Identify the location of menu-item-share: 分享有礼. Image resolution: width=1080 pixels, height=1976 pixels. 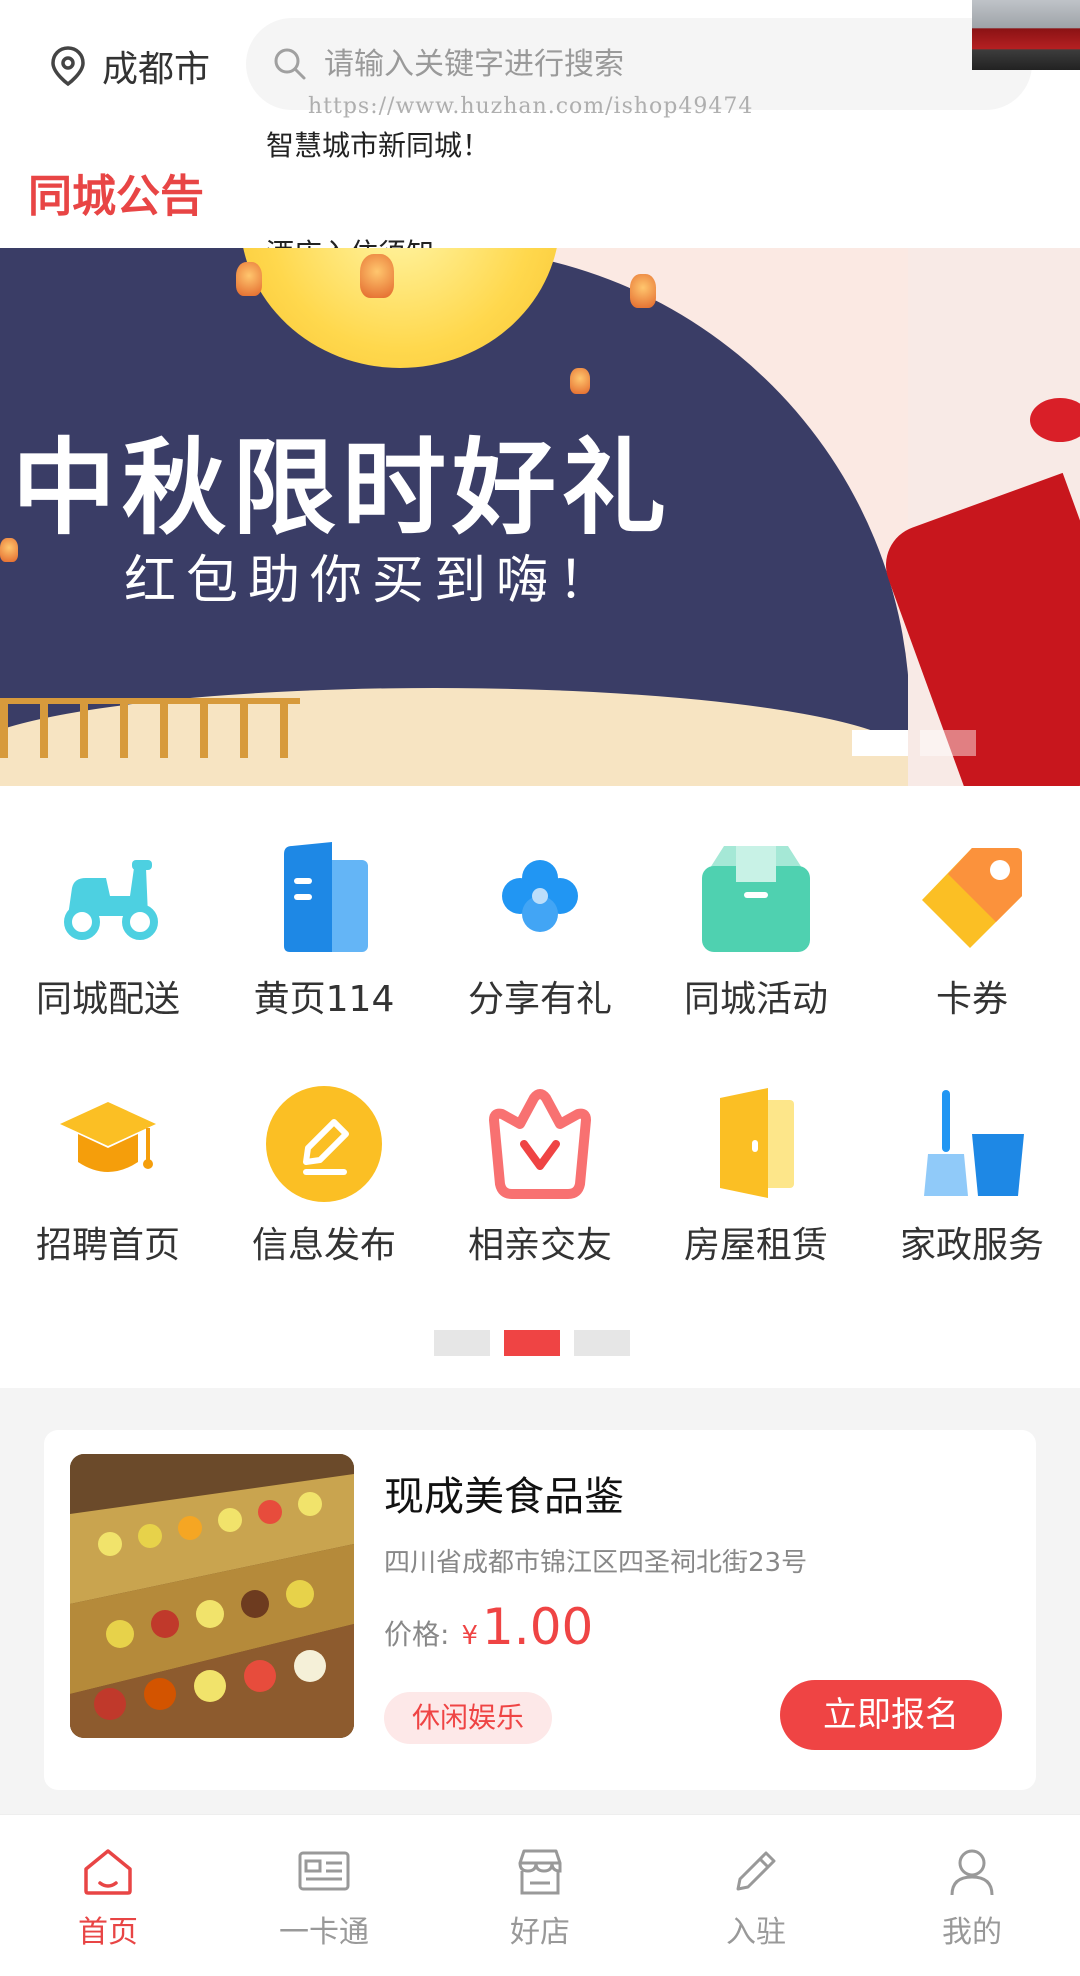
(540, 930).